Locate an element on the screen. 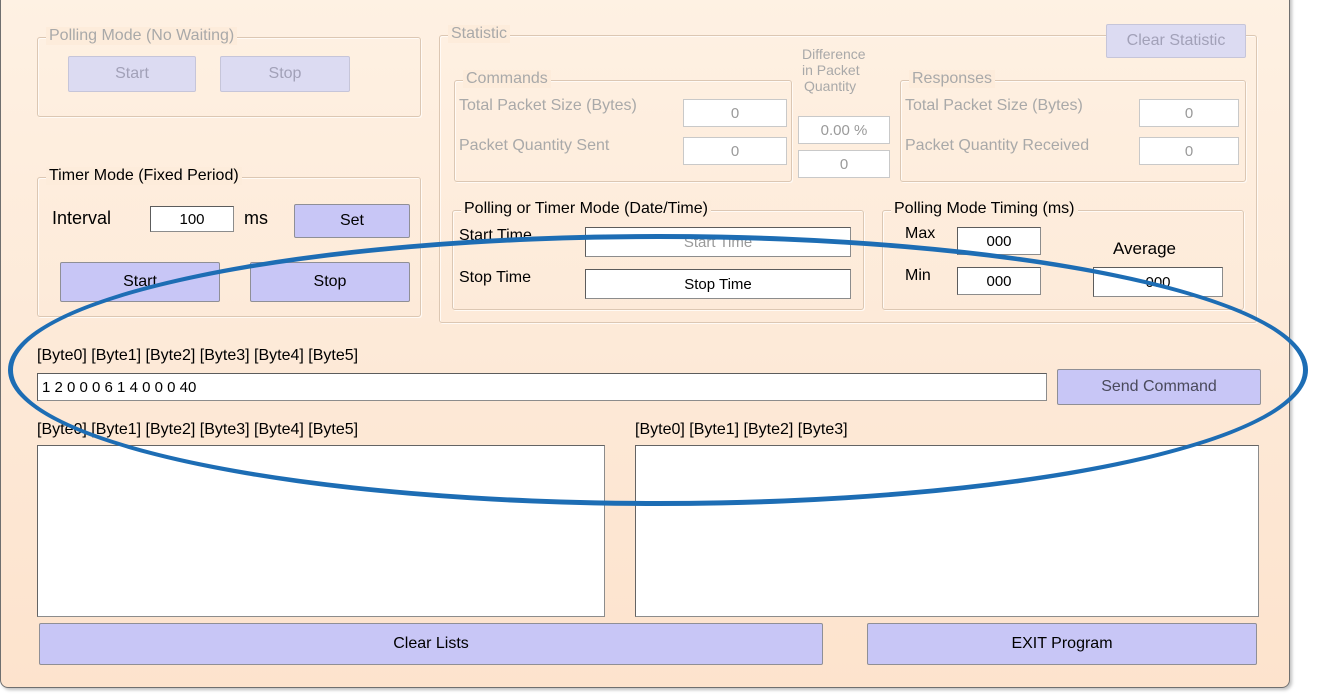 Image resolution: width=1320 pixels, height=695 pixels. commands-total-size-field: 0 is located at coordinates (735, 113).